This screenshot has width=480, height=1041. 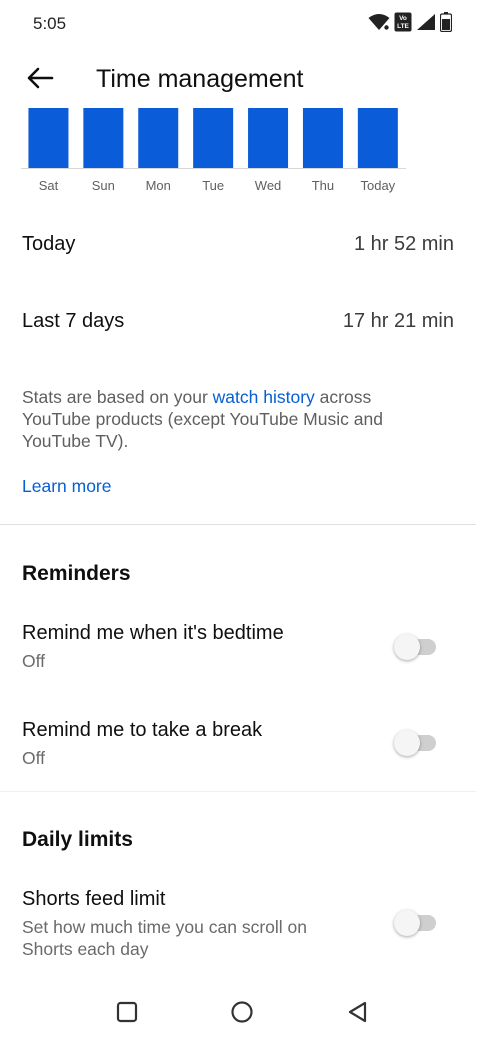 I want to click on stat-today-row: Today 1 hr 52 min, so click(x=238, y=244).